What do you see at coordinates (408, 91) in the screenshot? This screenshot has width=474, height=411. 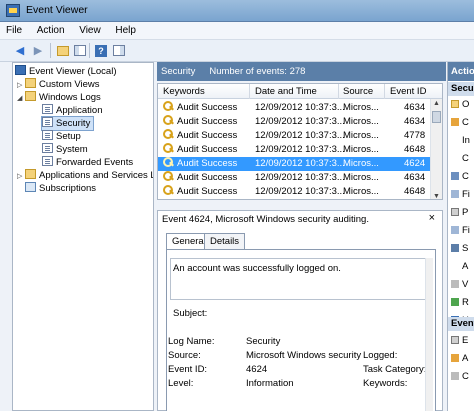 I see `column-event-id: Event ID` at bounding box center [408, 91].